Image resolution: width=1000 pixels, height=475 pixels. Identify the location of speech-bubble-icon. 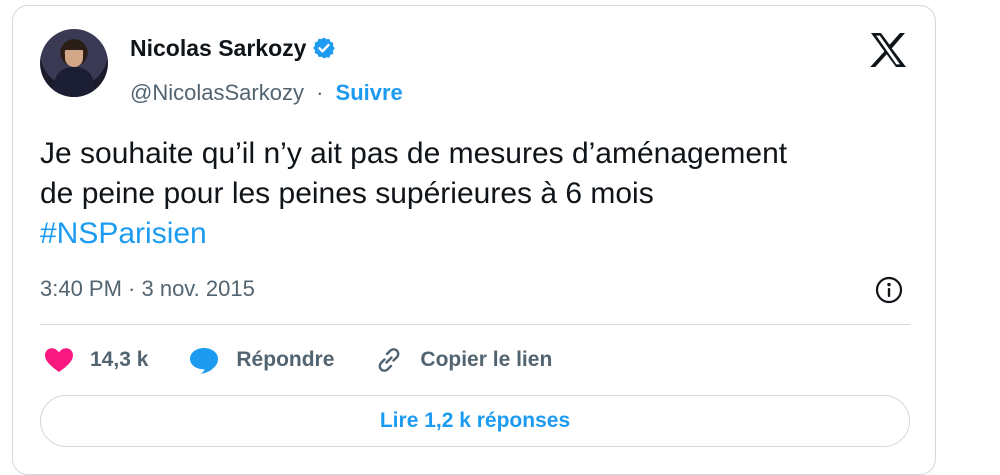
(204, 361).